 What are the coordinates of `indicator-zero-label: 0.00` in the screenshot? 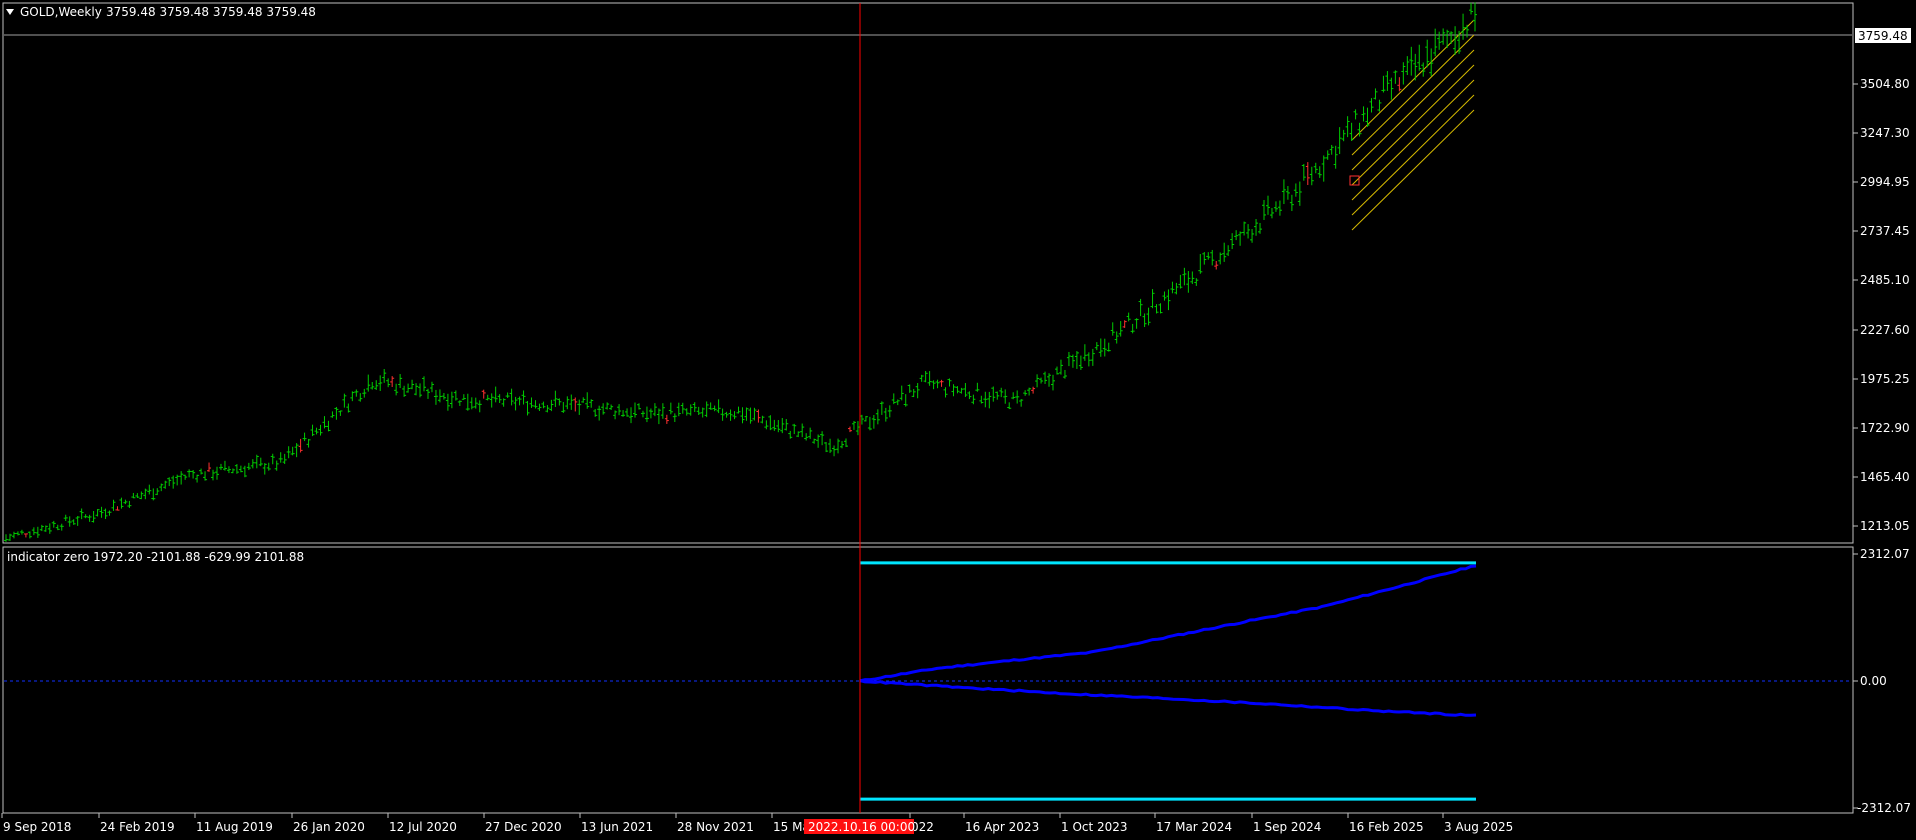 It's located at (1873, 681).